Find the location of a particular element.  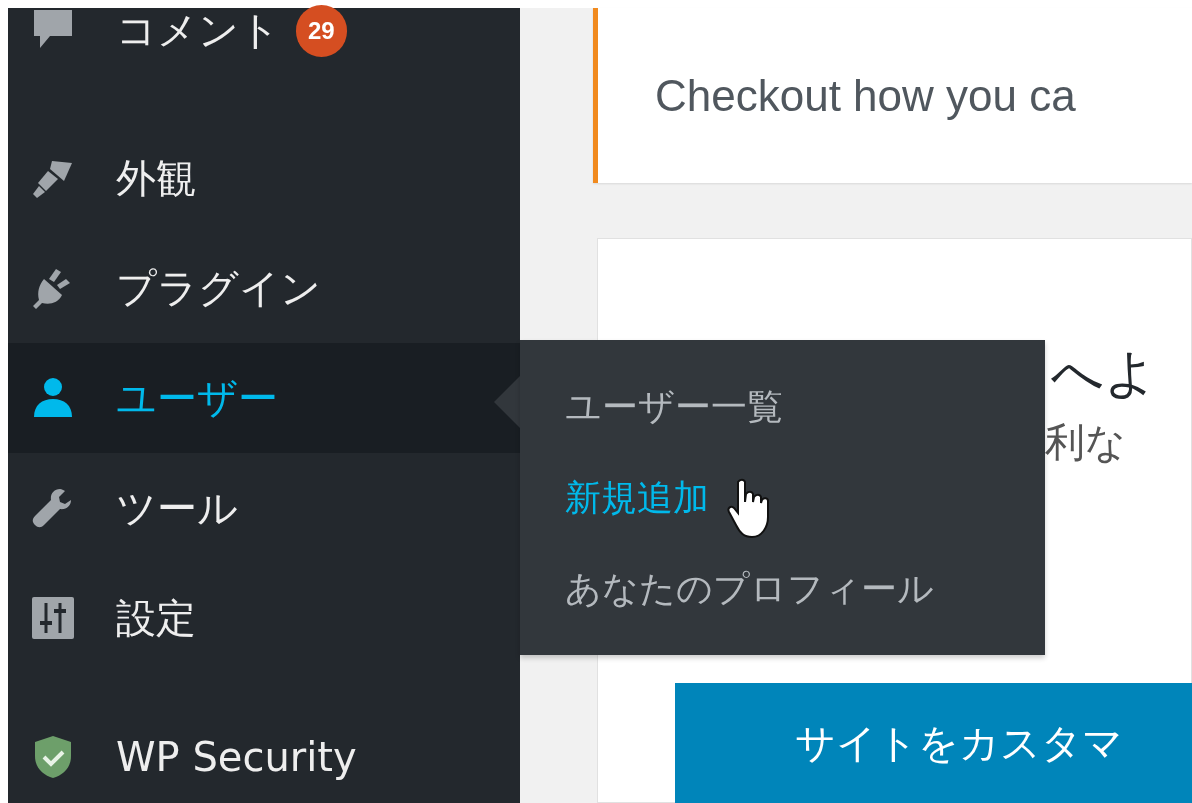

customize-button: サイトをカスタマ is located at coordinates (933, 743).